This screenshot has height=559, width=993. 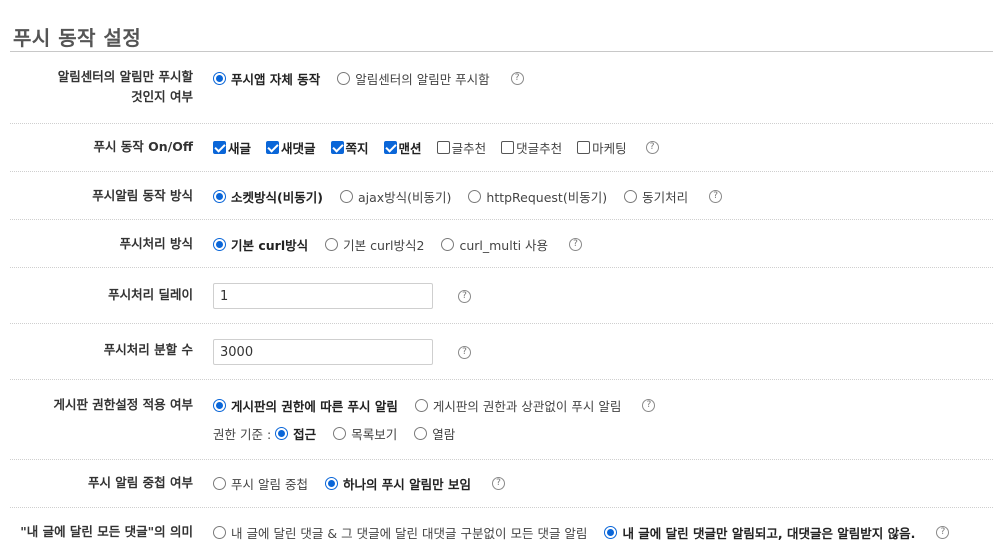 I want to click on permission-basis-label: 권한 기준 :, so click(x=242, y=434).